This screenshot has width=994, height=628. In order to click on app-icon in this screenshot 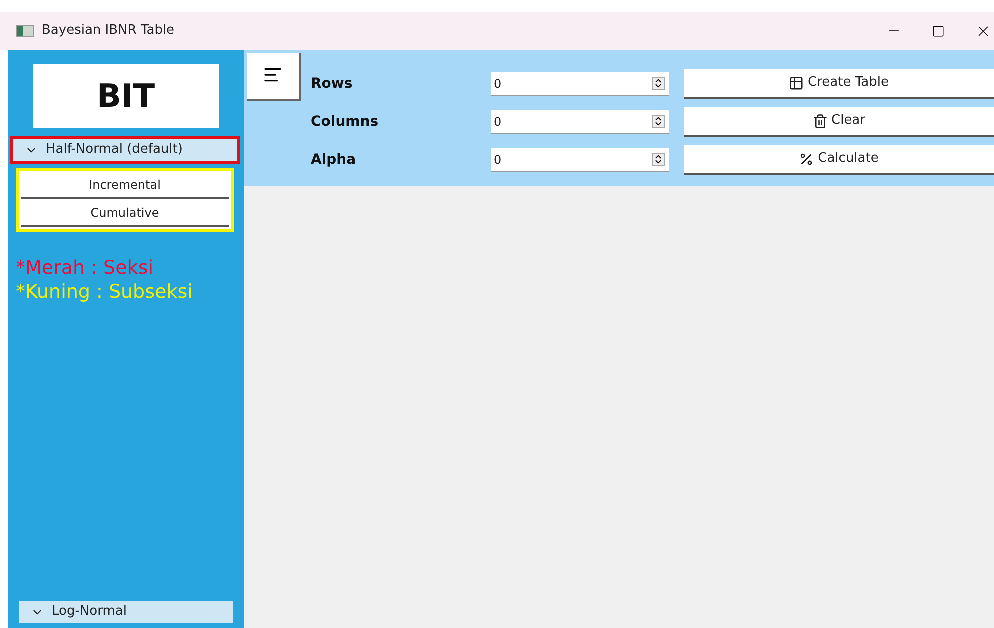, I will do `click(25, 31)`.